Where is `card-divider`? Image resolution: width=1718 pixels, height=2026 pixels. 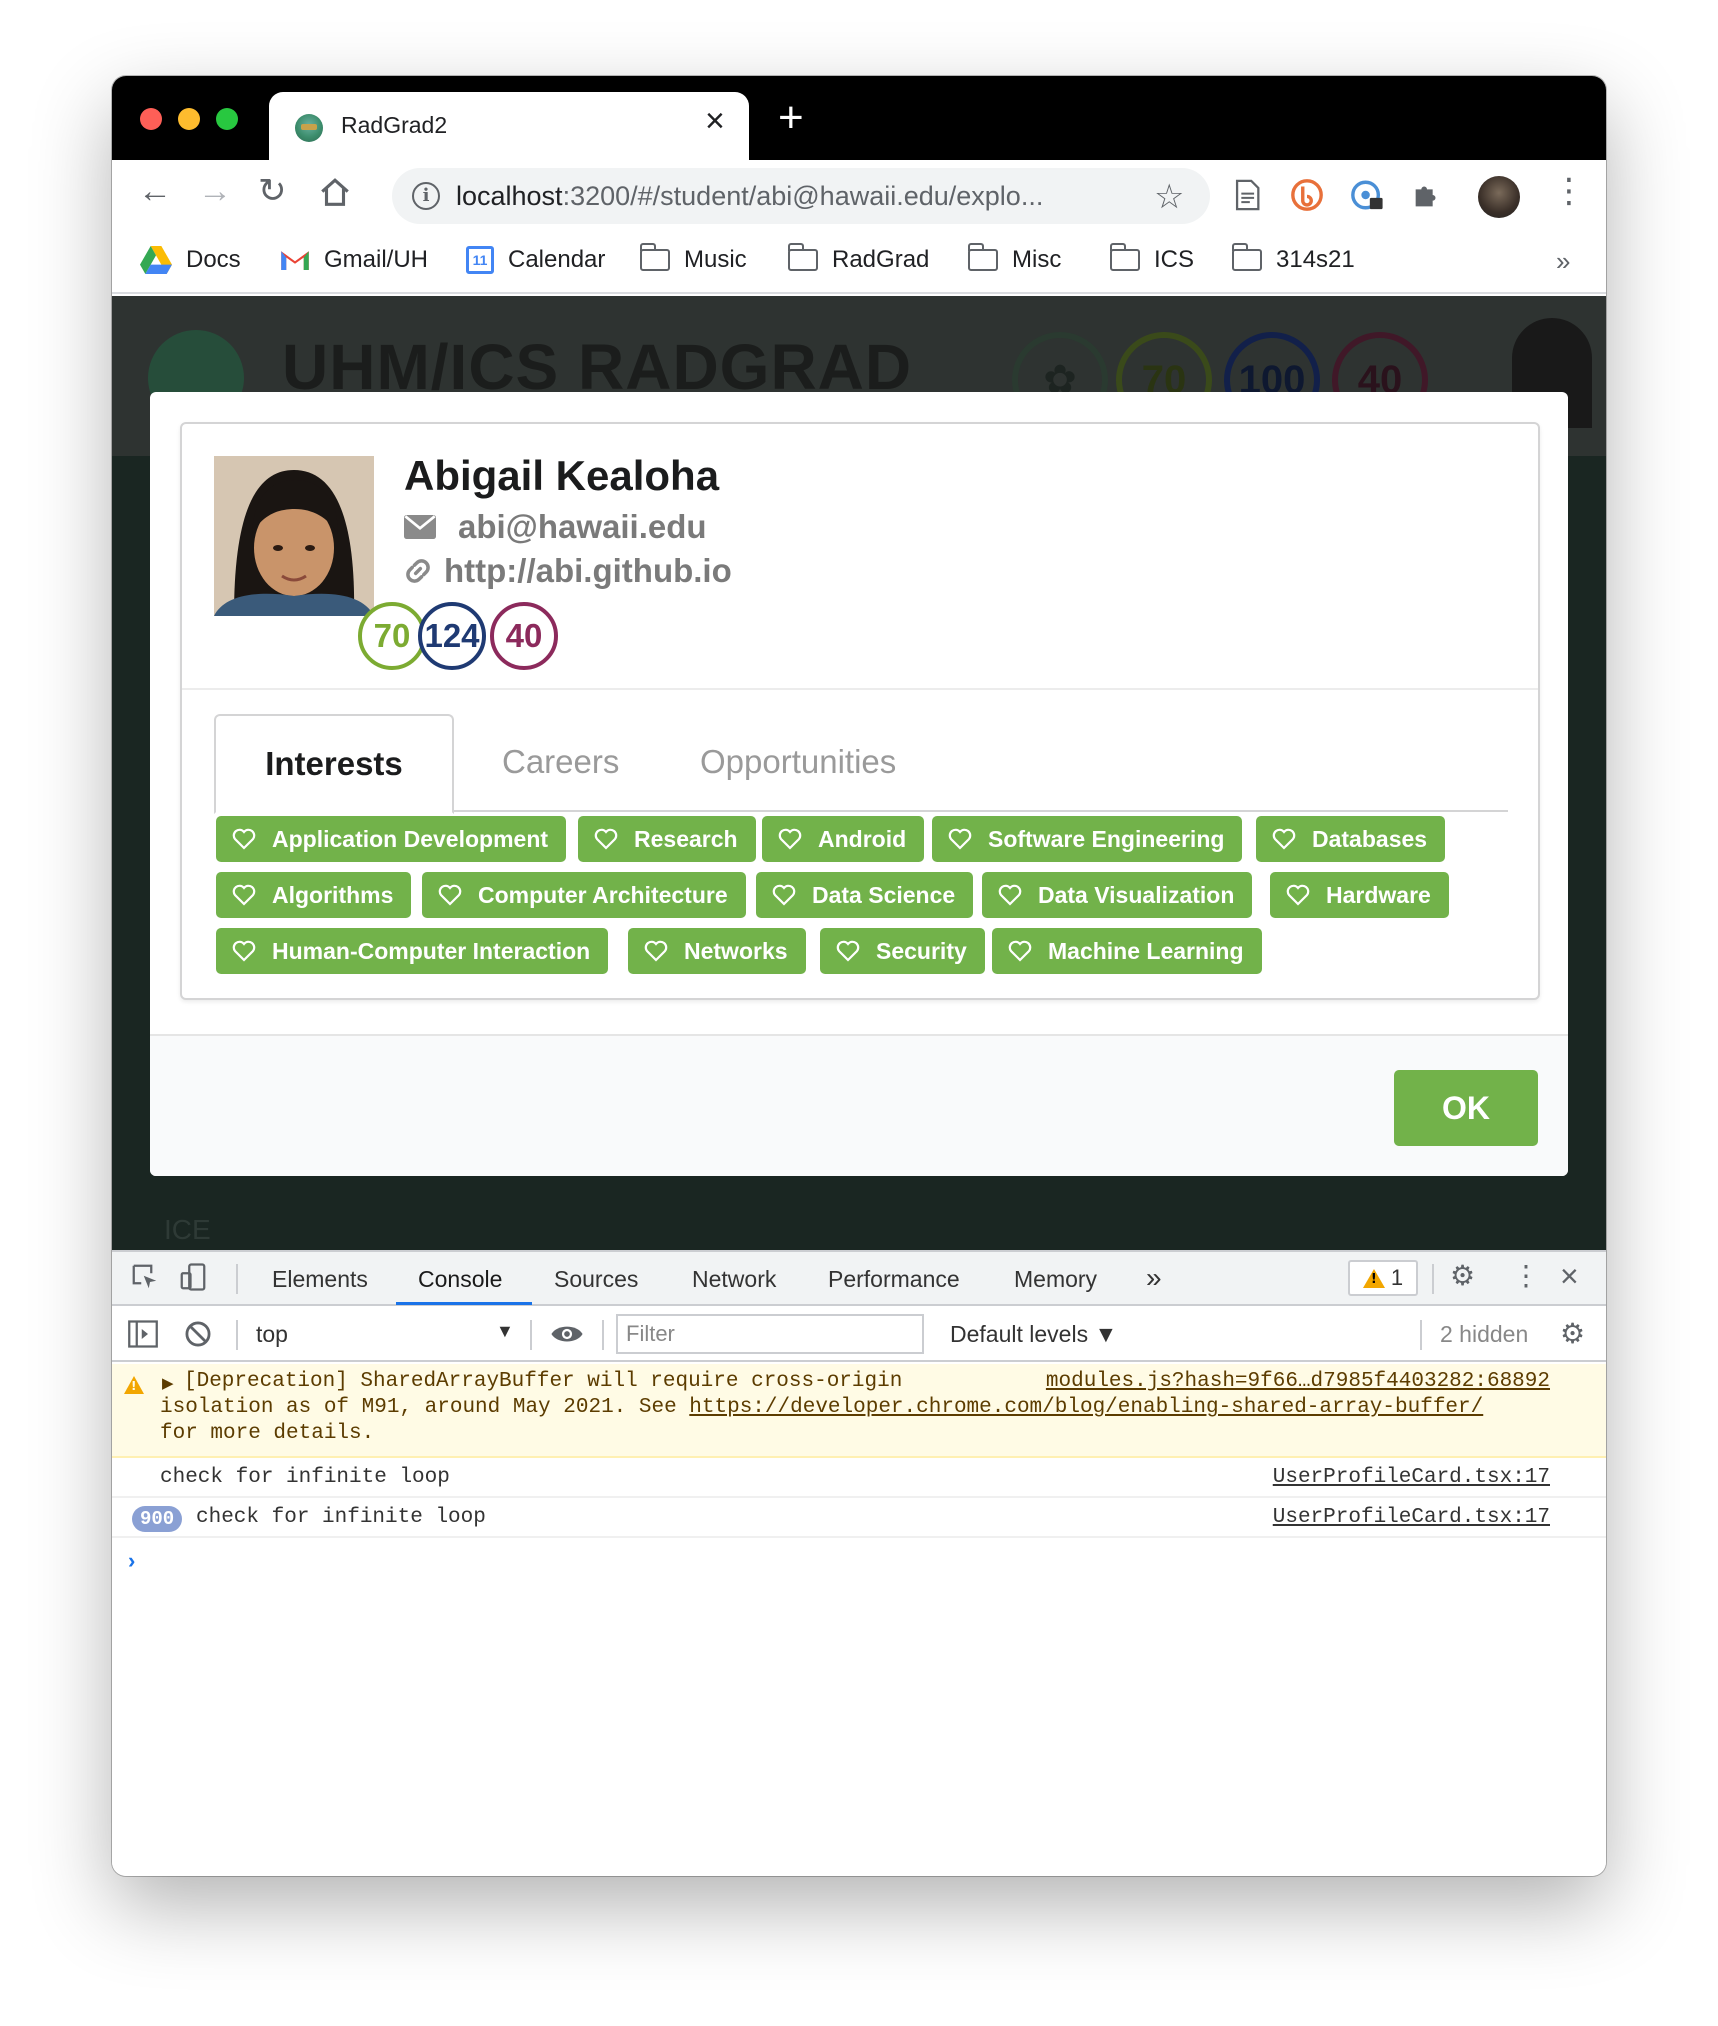 card-divider is located at coordinates (860, 689).